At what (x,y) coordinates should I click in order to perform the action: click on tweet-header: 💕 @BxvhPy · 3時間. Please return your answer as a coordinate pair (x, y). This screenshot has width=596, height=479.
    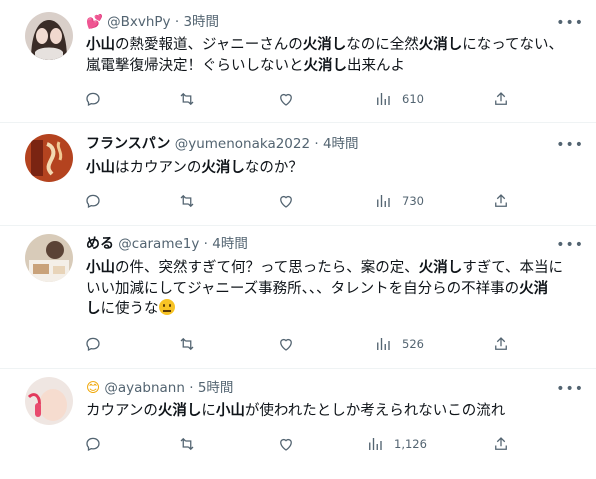
    Looking at the image, I should click on (152, 22).